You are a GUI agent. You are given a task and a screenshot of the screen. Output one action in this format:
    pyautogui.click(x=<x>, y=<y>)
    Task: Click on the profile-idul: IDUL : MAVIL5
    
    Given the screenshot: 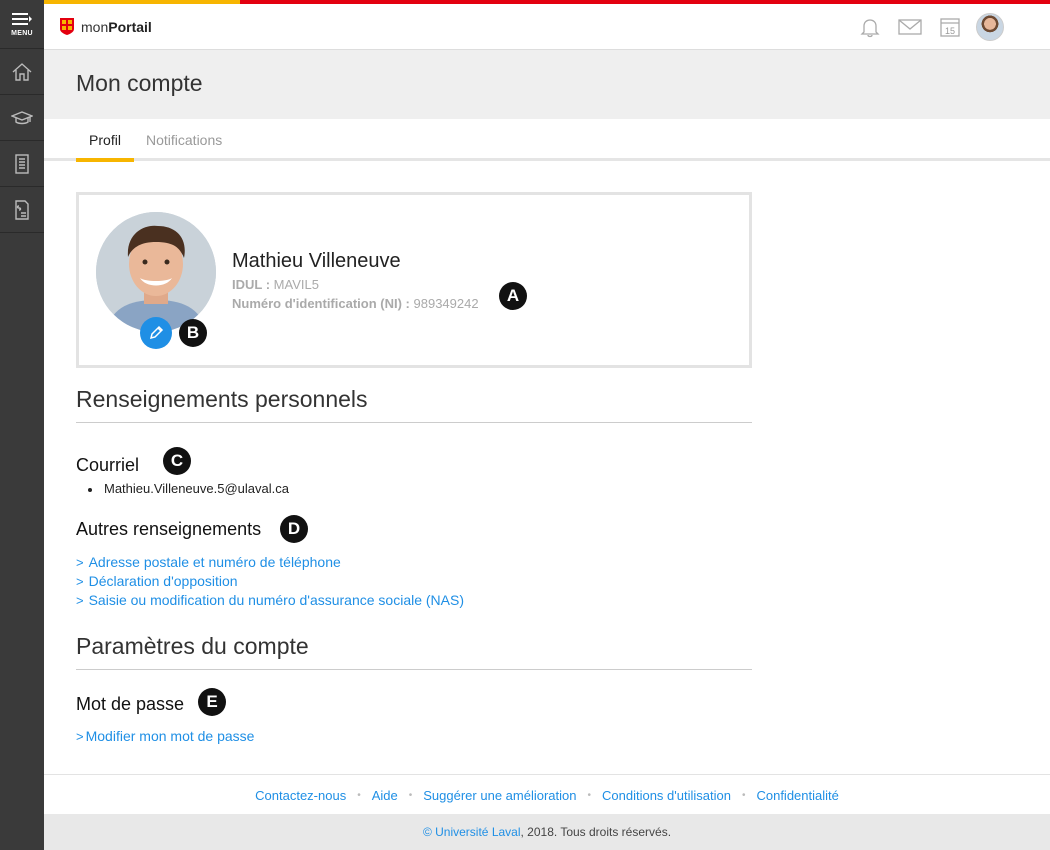 What is the action you would take?
    pyautogui.click(x=275, y=284)
    